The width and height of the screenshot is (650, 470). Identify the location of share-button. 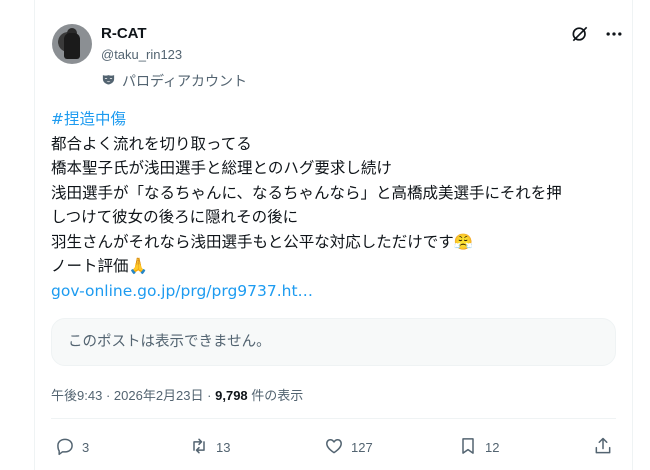
(603, 447).